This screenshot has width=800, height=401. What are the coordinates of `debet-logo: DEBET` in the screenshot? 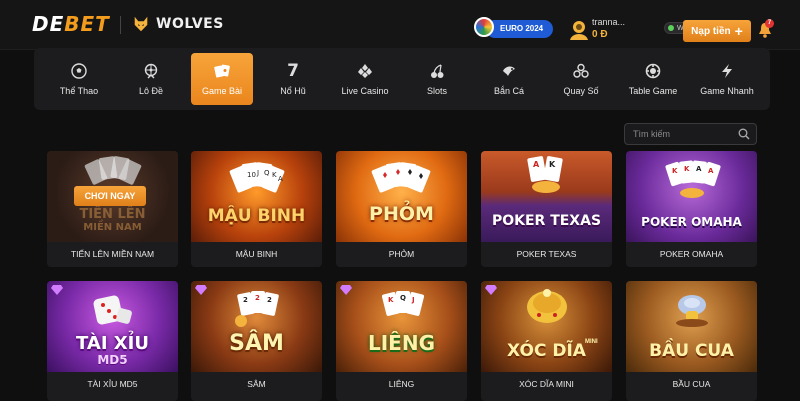 It's located at (71, 24).